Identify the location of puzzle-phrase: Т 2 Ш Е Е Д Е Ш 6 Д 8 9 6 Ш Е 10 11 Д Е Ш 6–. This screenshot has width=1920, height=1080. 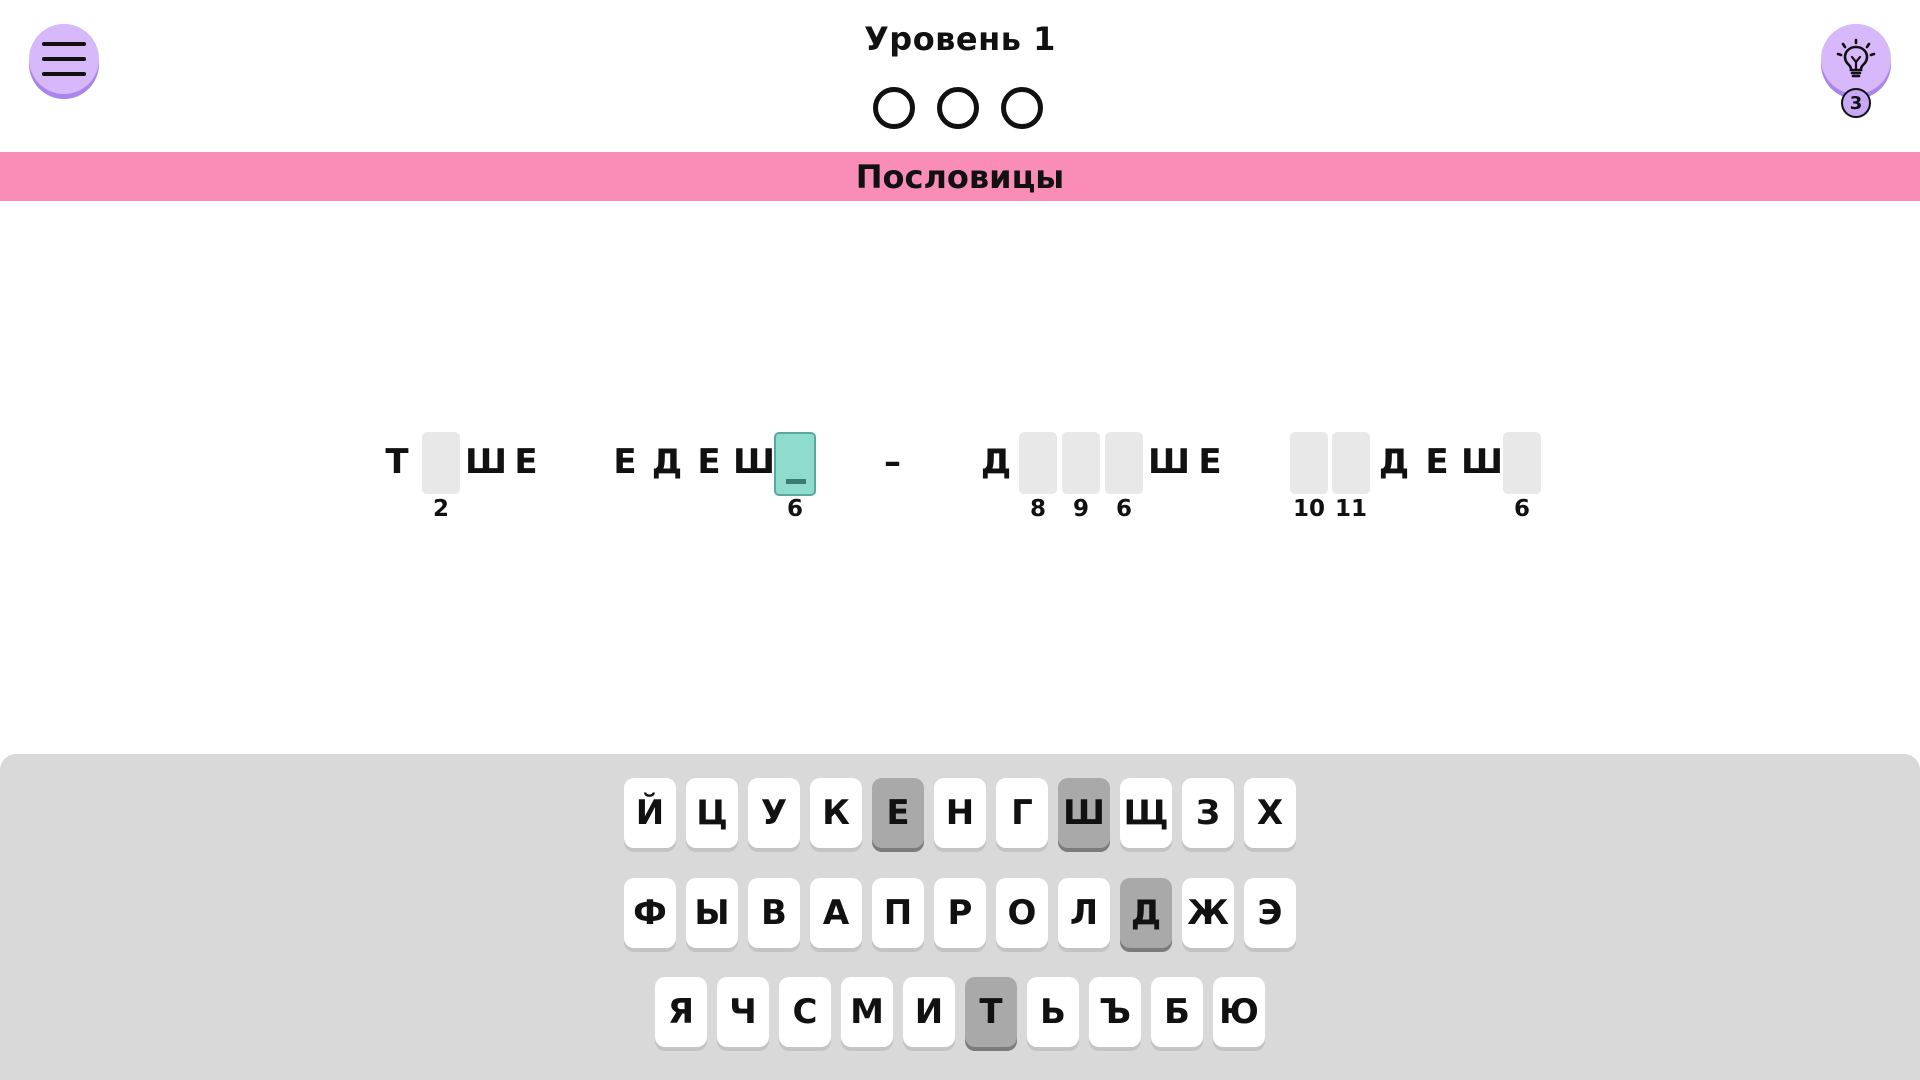
(960, 485).